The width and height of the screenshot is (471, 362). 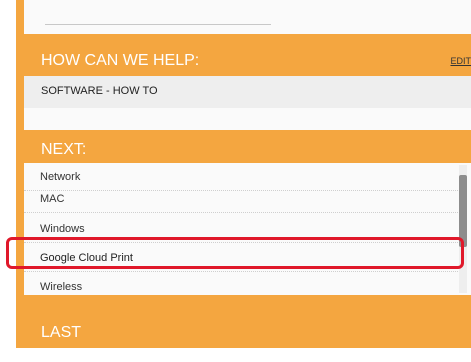 I want to click on list-item-windows: Windows, so click(x=242, y=229).